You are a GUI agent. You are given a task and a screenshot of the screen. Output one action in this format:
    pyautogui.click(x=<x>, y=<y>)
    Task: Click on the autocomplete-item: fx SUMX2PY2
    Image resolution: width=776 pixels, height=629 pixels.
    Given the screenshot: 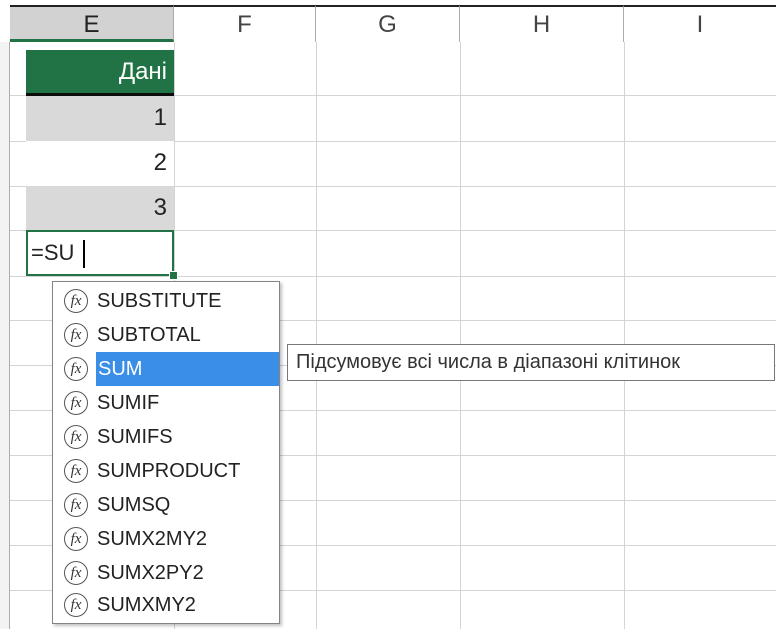 What is the action you would take?
    pyautogui.click(x=166, y=573)
    